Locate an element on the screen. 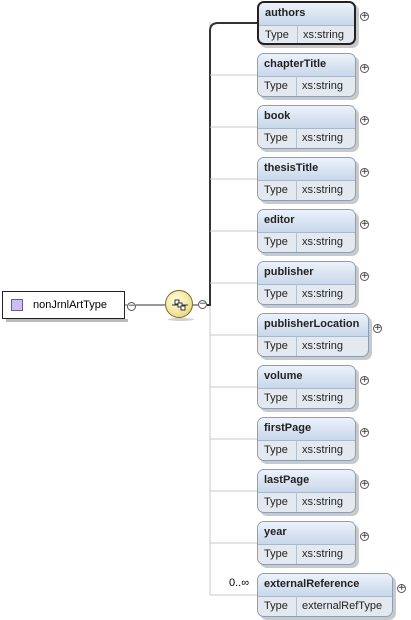 The height and width of the screenshot is (620, 411). element-header: thesisTitle is located at coordinates (306, 169).